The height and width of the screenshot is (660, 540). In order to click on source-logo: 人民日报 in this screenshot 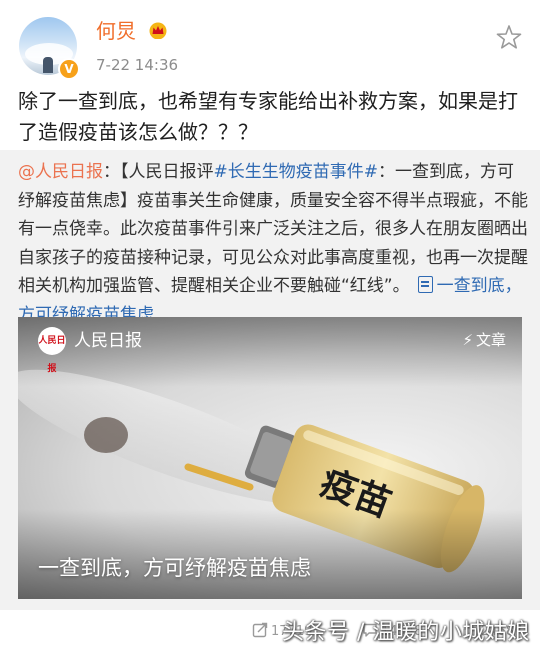, I will do `click(52, 350)`.